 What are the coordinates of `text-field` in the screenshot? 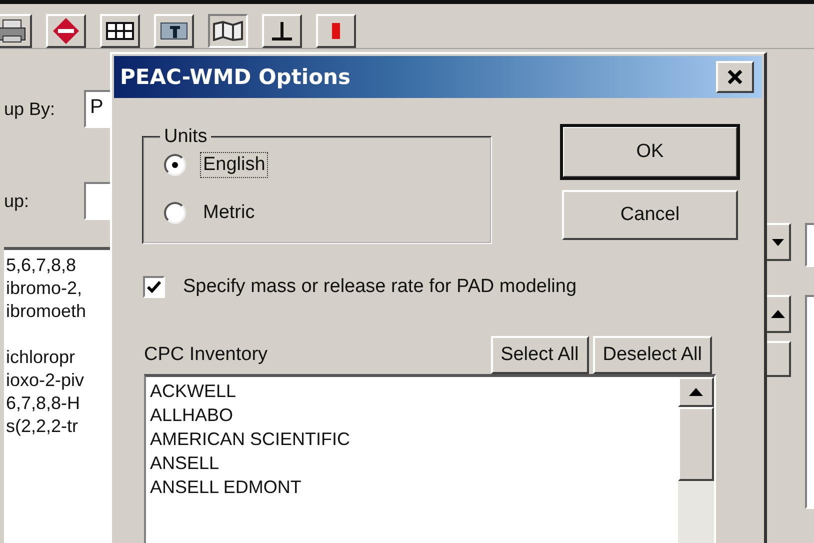 It's located at (809, 245).